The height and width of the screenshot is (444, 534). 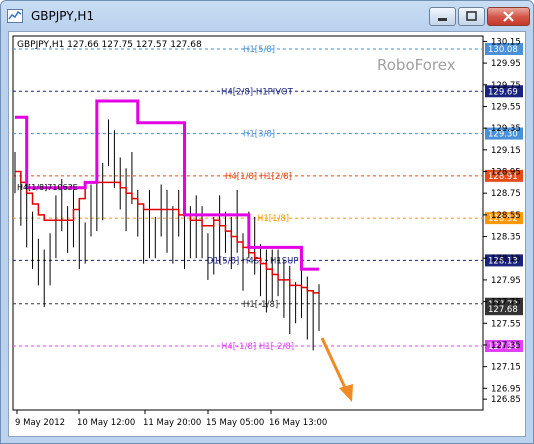 What do you see at coordinates (257, 92) in the screenshot?
I see `level-label: H4[2/8] H1PIVOT` at bounding box center [257, 92].